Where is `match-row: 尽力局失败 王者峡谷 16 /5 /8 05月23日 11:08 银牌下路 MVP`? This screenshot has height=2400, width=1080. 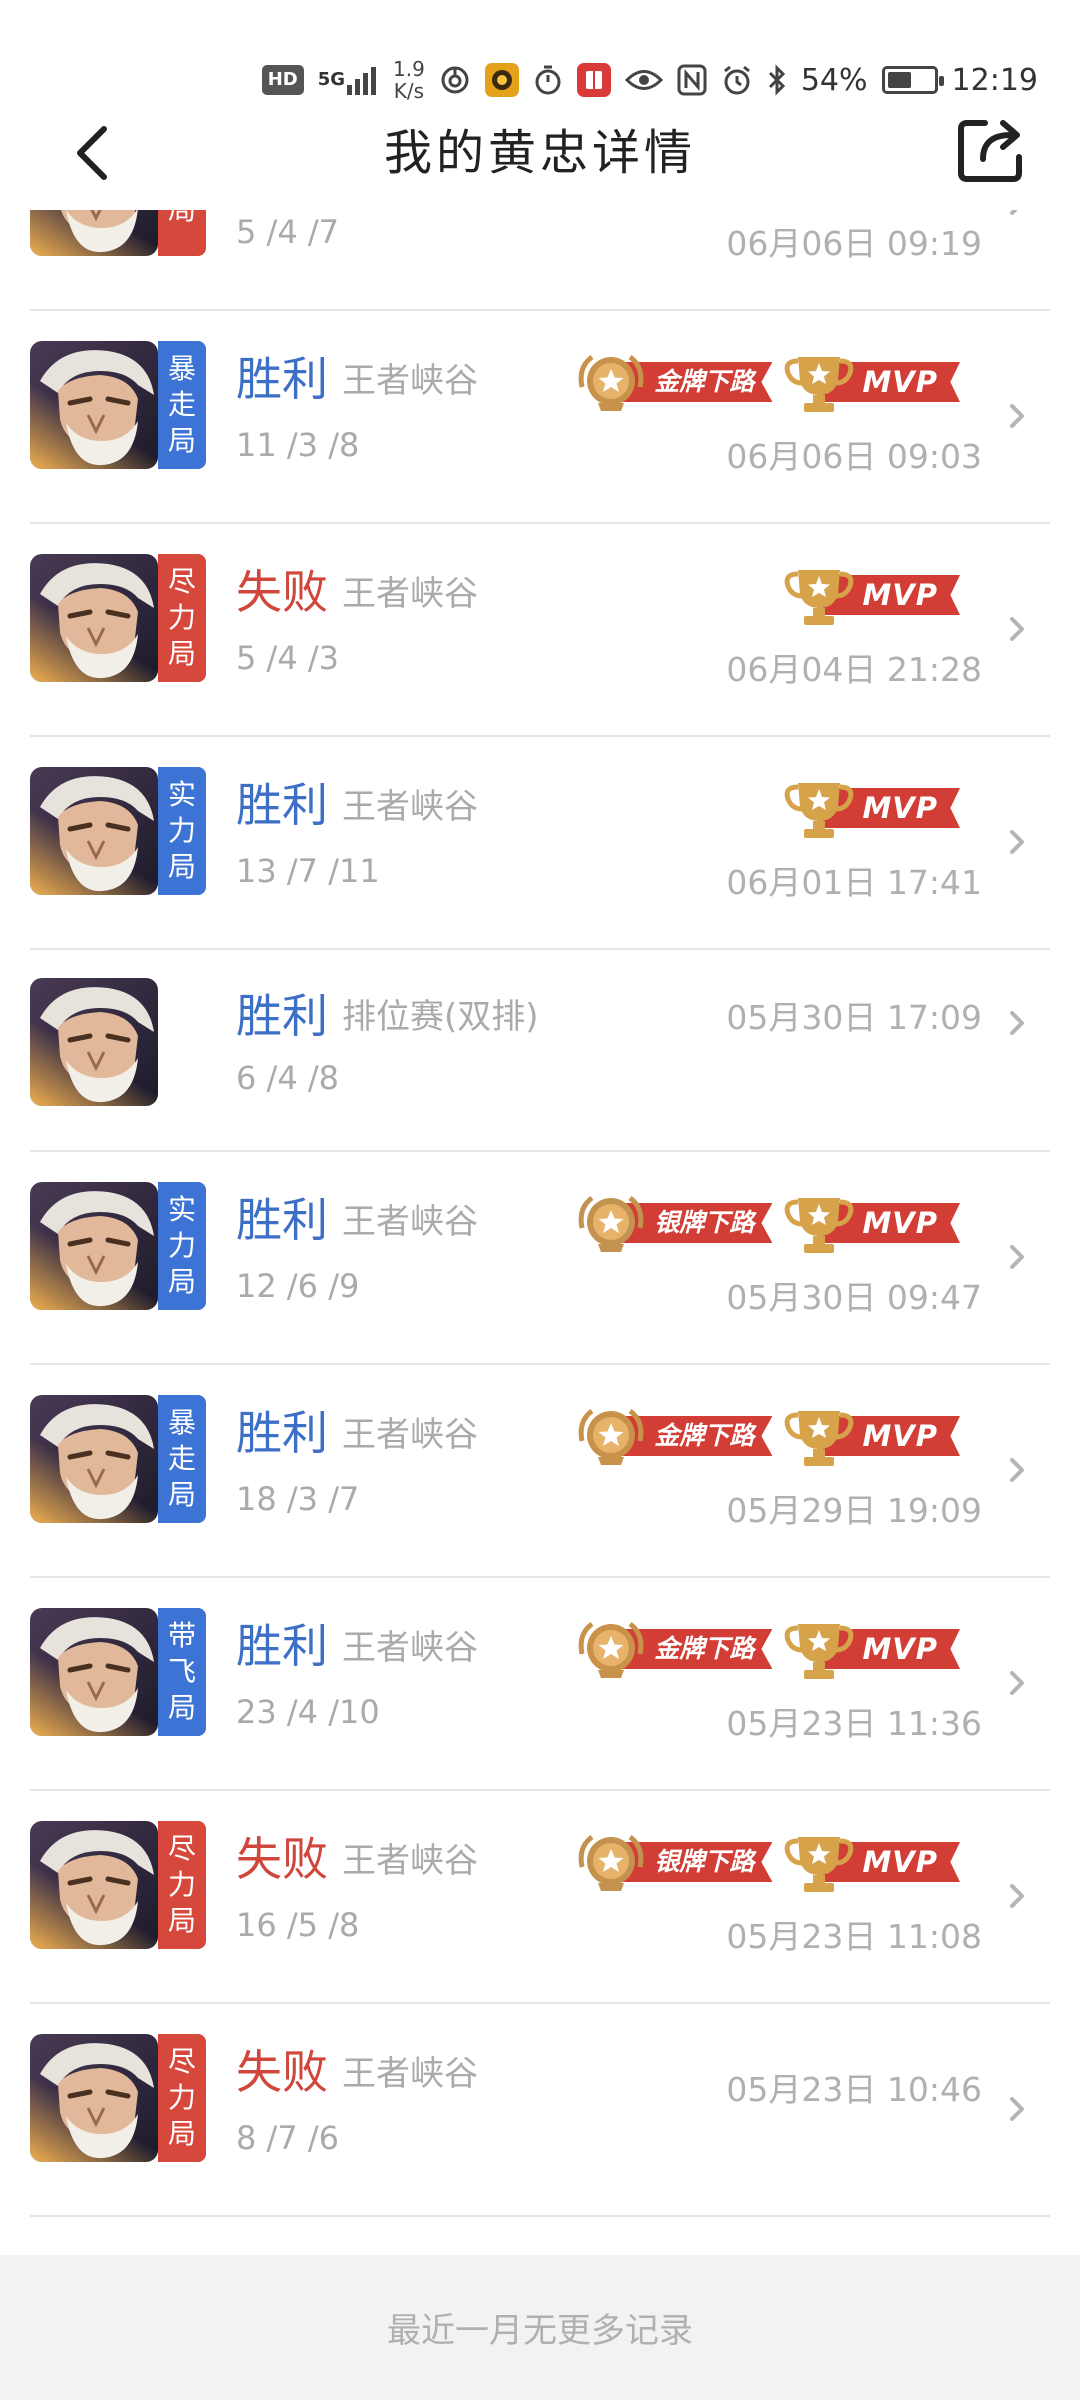
match-row: 尽力局失败 王者峡谷 16 /5 /8 05月23日 11:08 银牌下路 MVP is located at coordinates (540, 1897).